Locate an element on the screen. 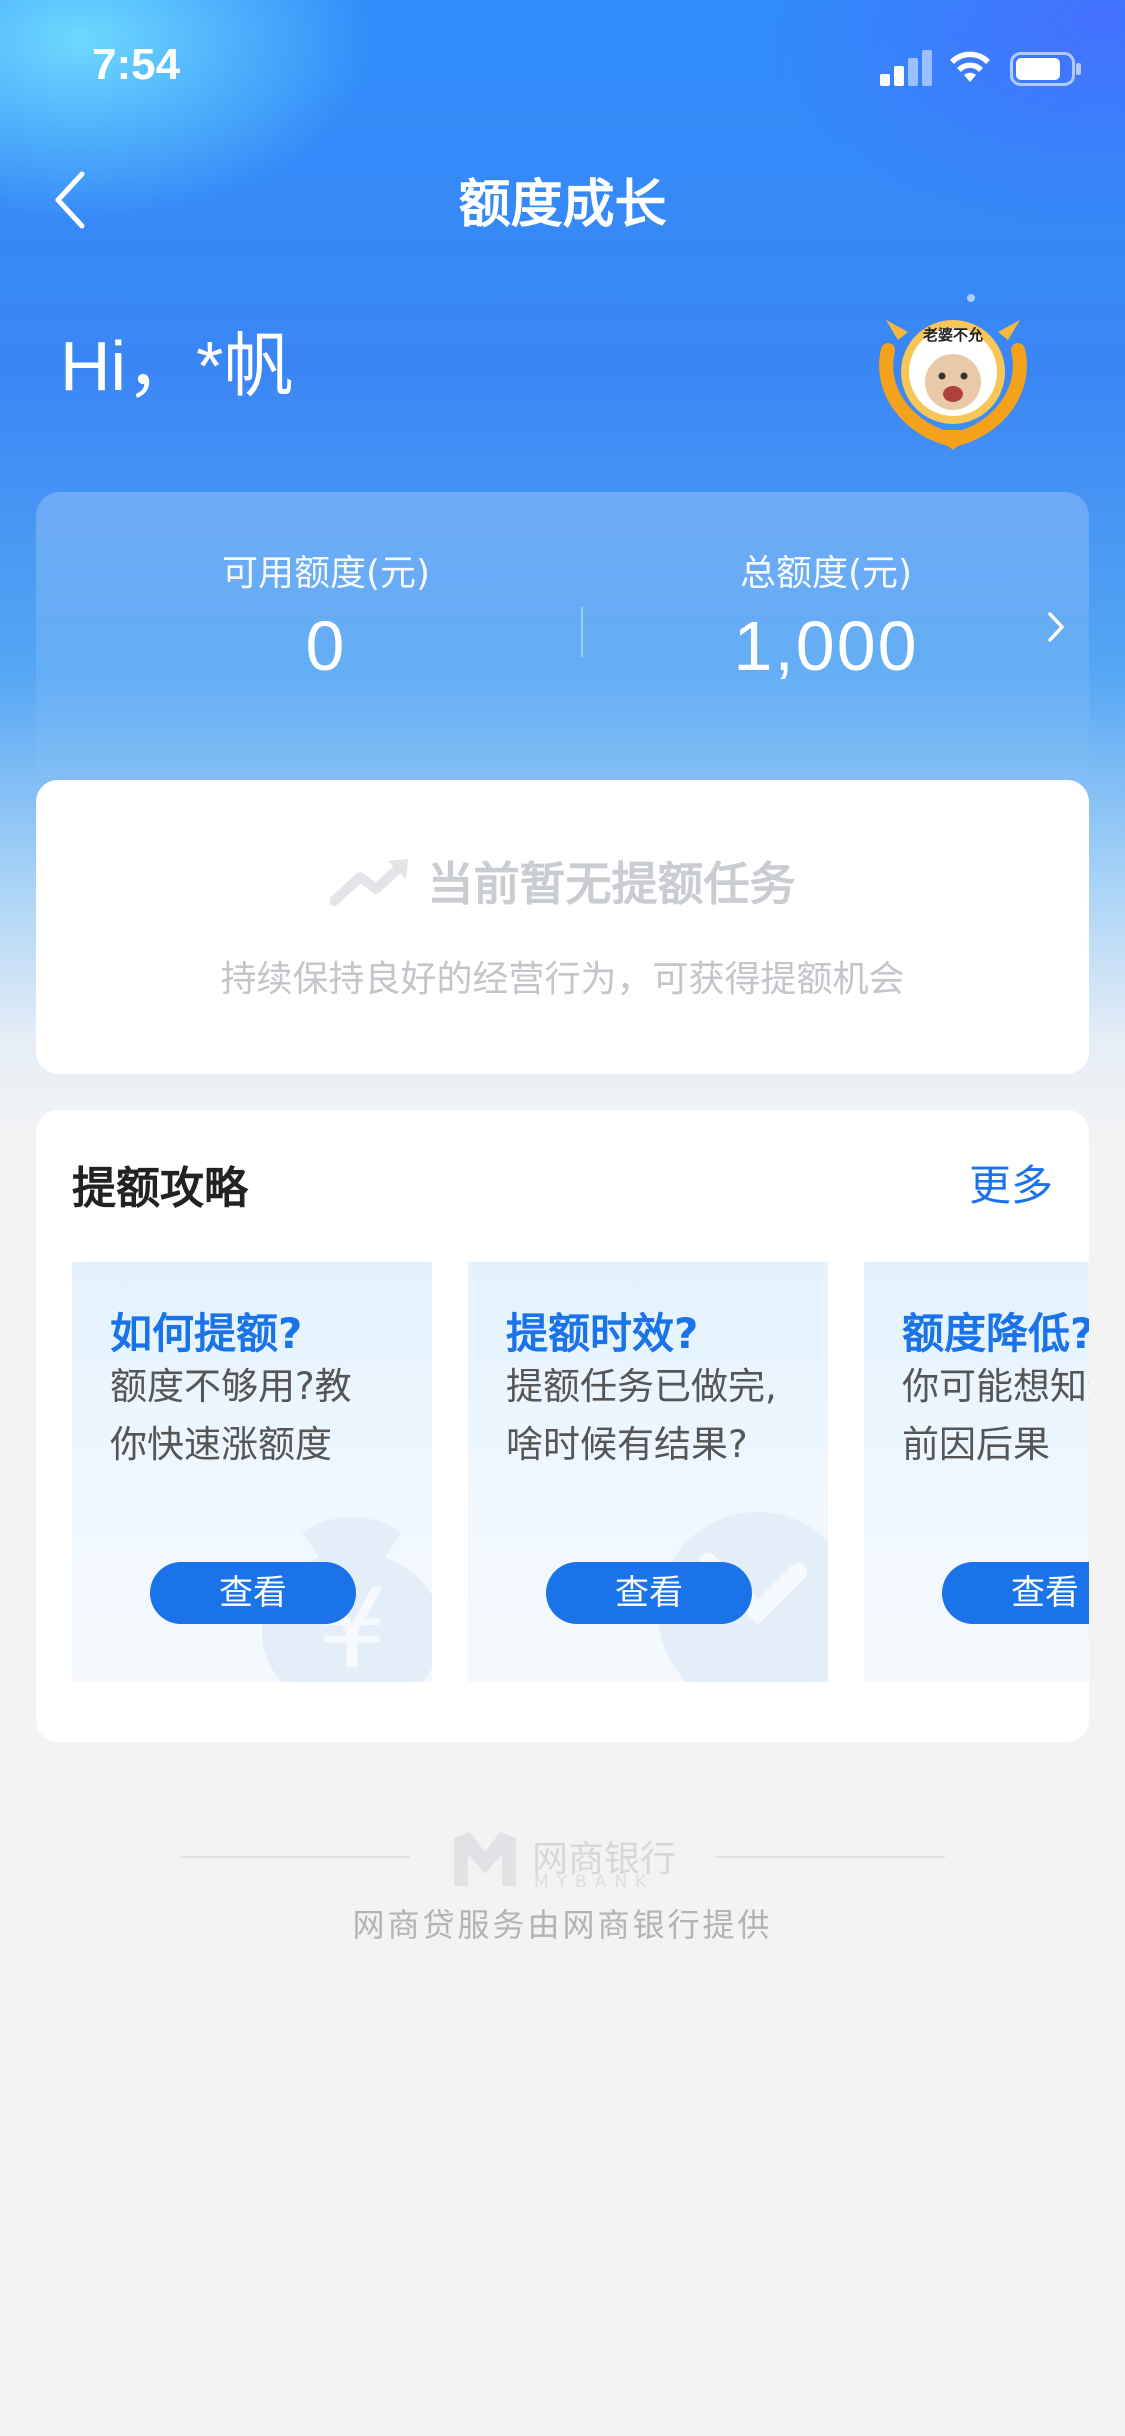 The image size is (1125, 2436). tile-description: 提额任务已做完, 啥时候有结果? is located at coordinates (661, 1416).